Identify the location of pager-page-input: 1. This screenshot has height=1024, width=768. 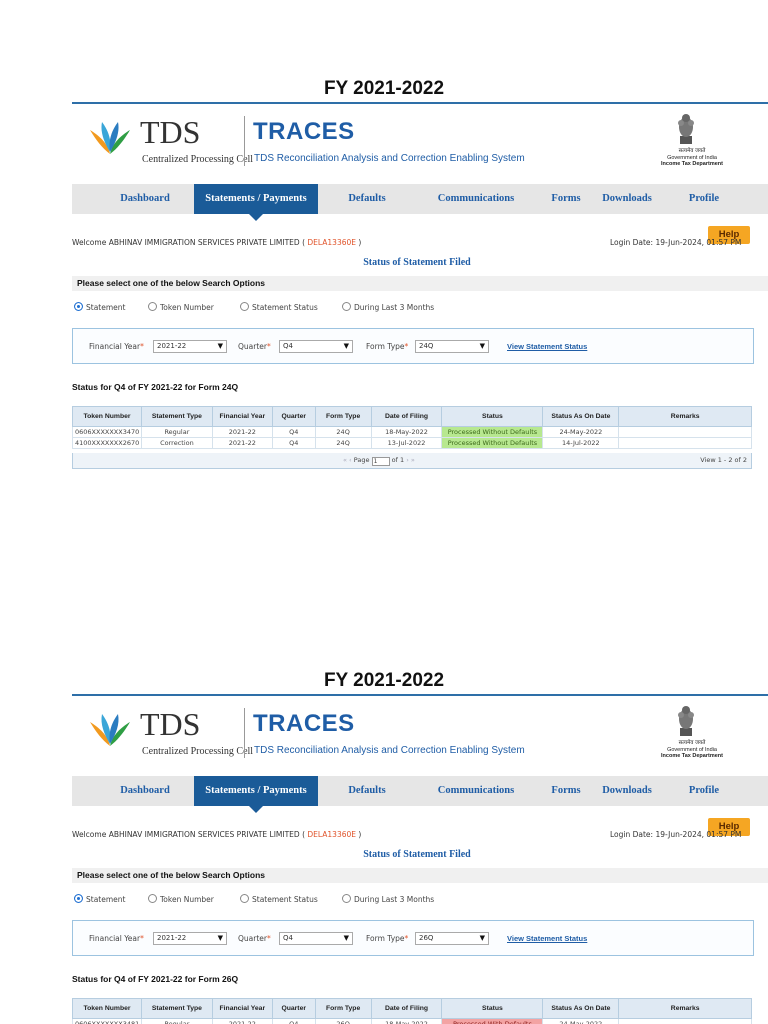
(380, 461).